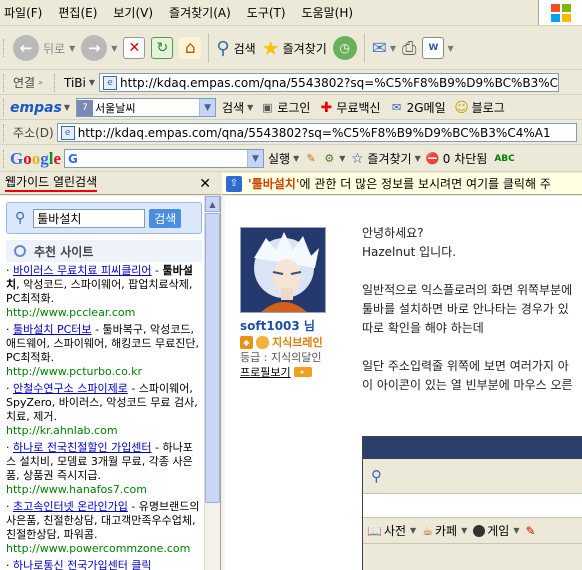  Describe the element at coordinates (530, 530) in the screenshot. I see `tag-icon: ✎` at that location.